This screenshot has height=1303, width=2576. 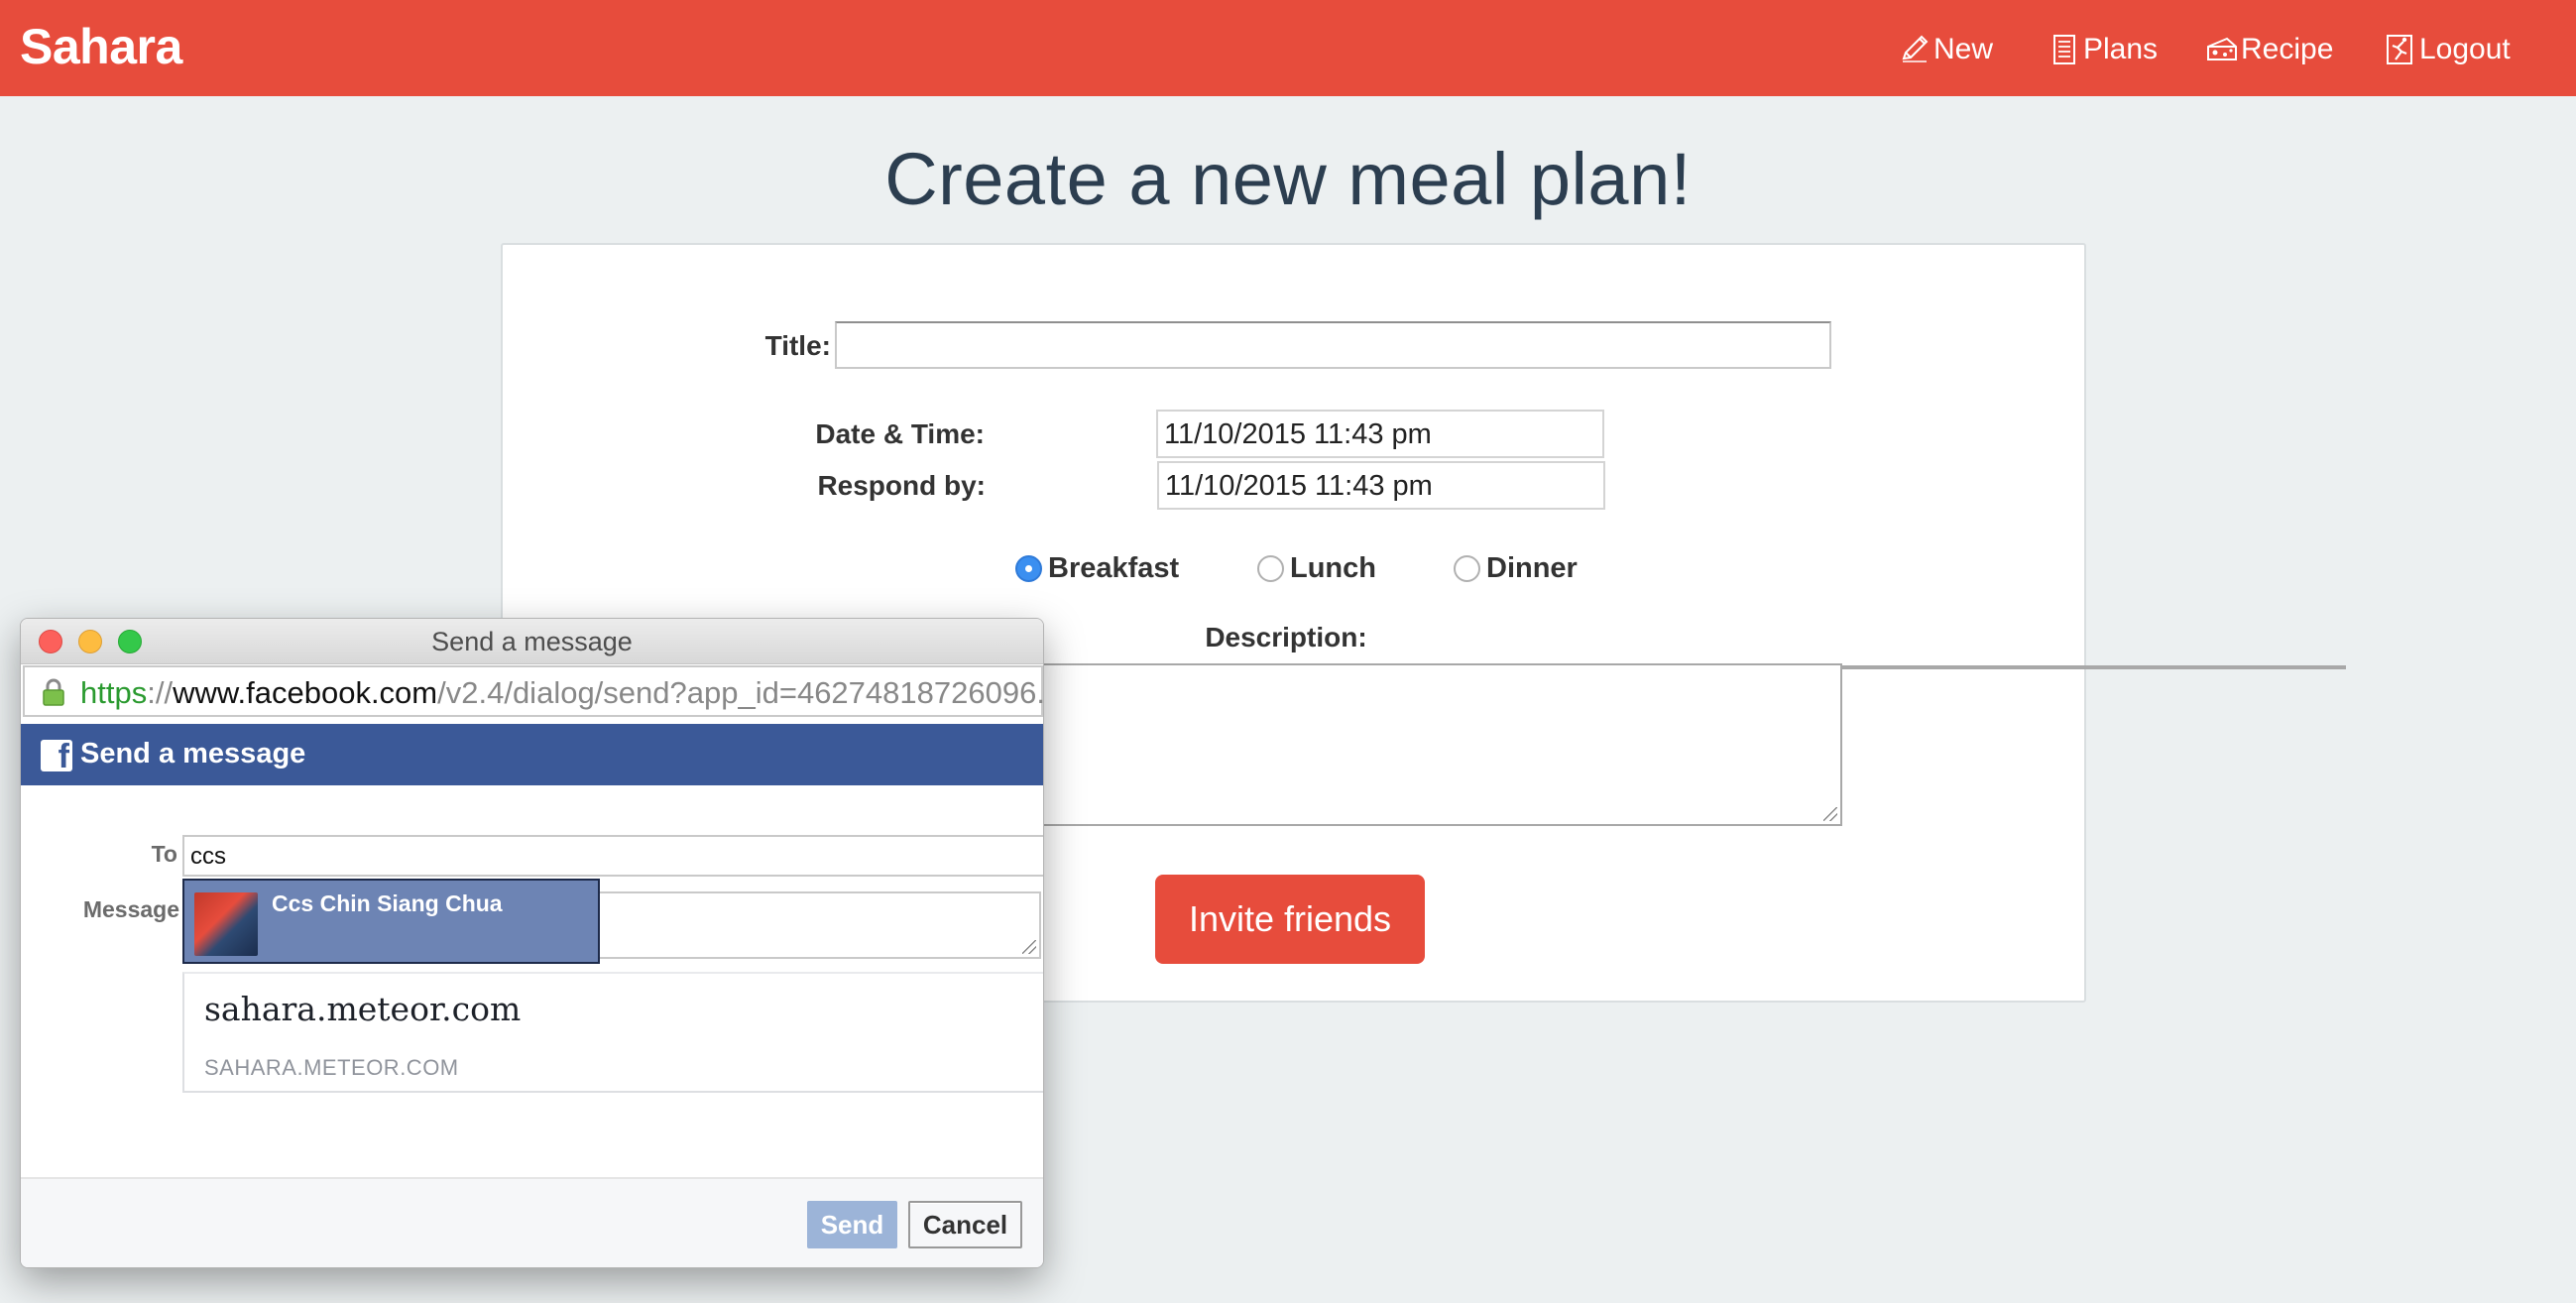 I want to click on link-preview-title: sahara.meteor.com, so click(x=363, y=1009).